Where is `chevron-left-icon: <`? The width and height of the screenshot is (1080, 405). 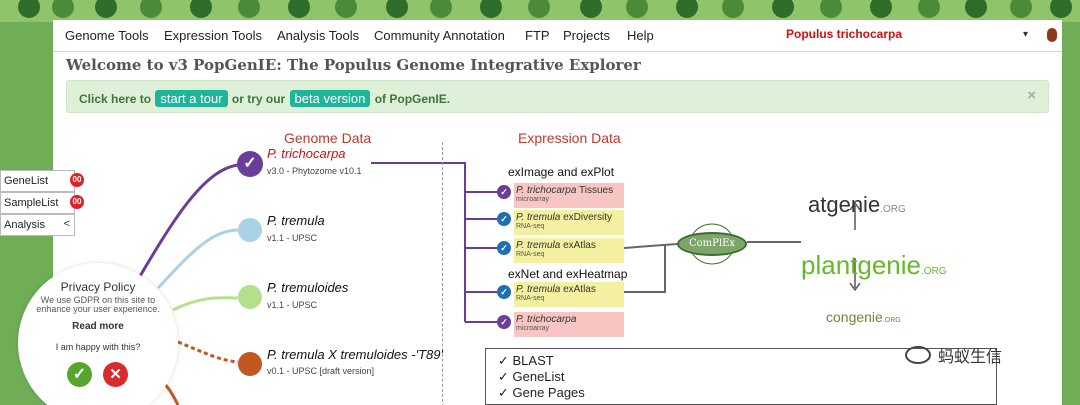
chevron-left-icon: < is located at coordinates (67, 224).